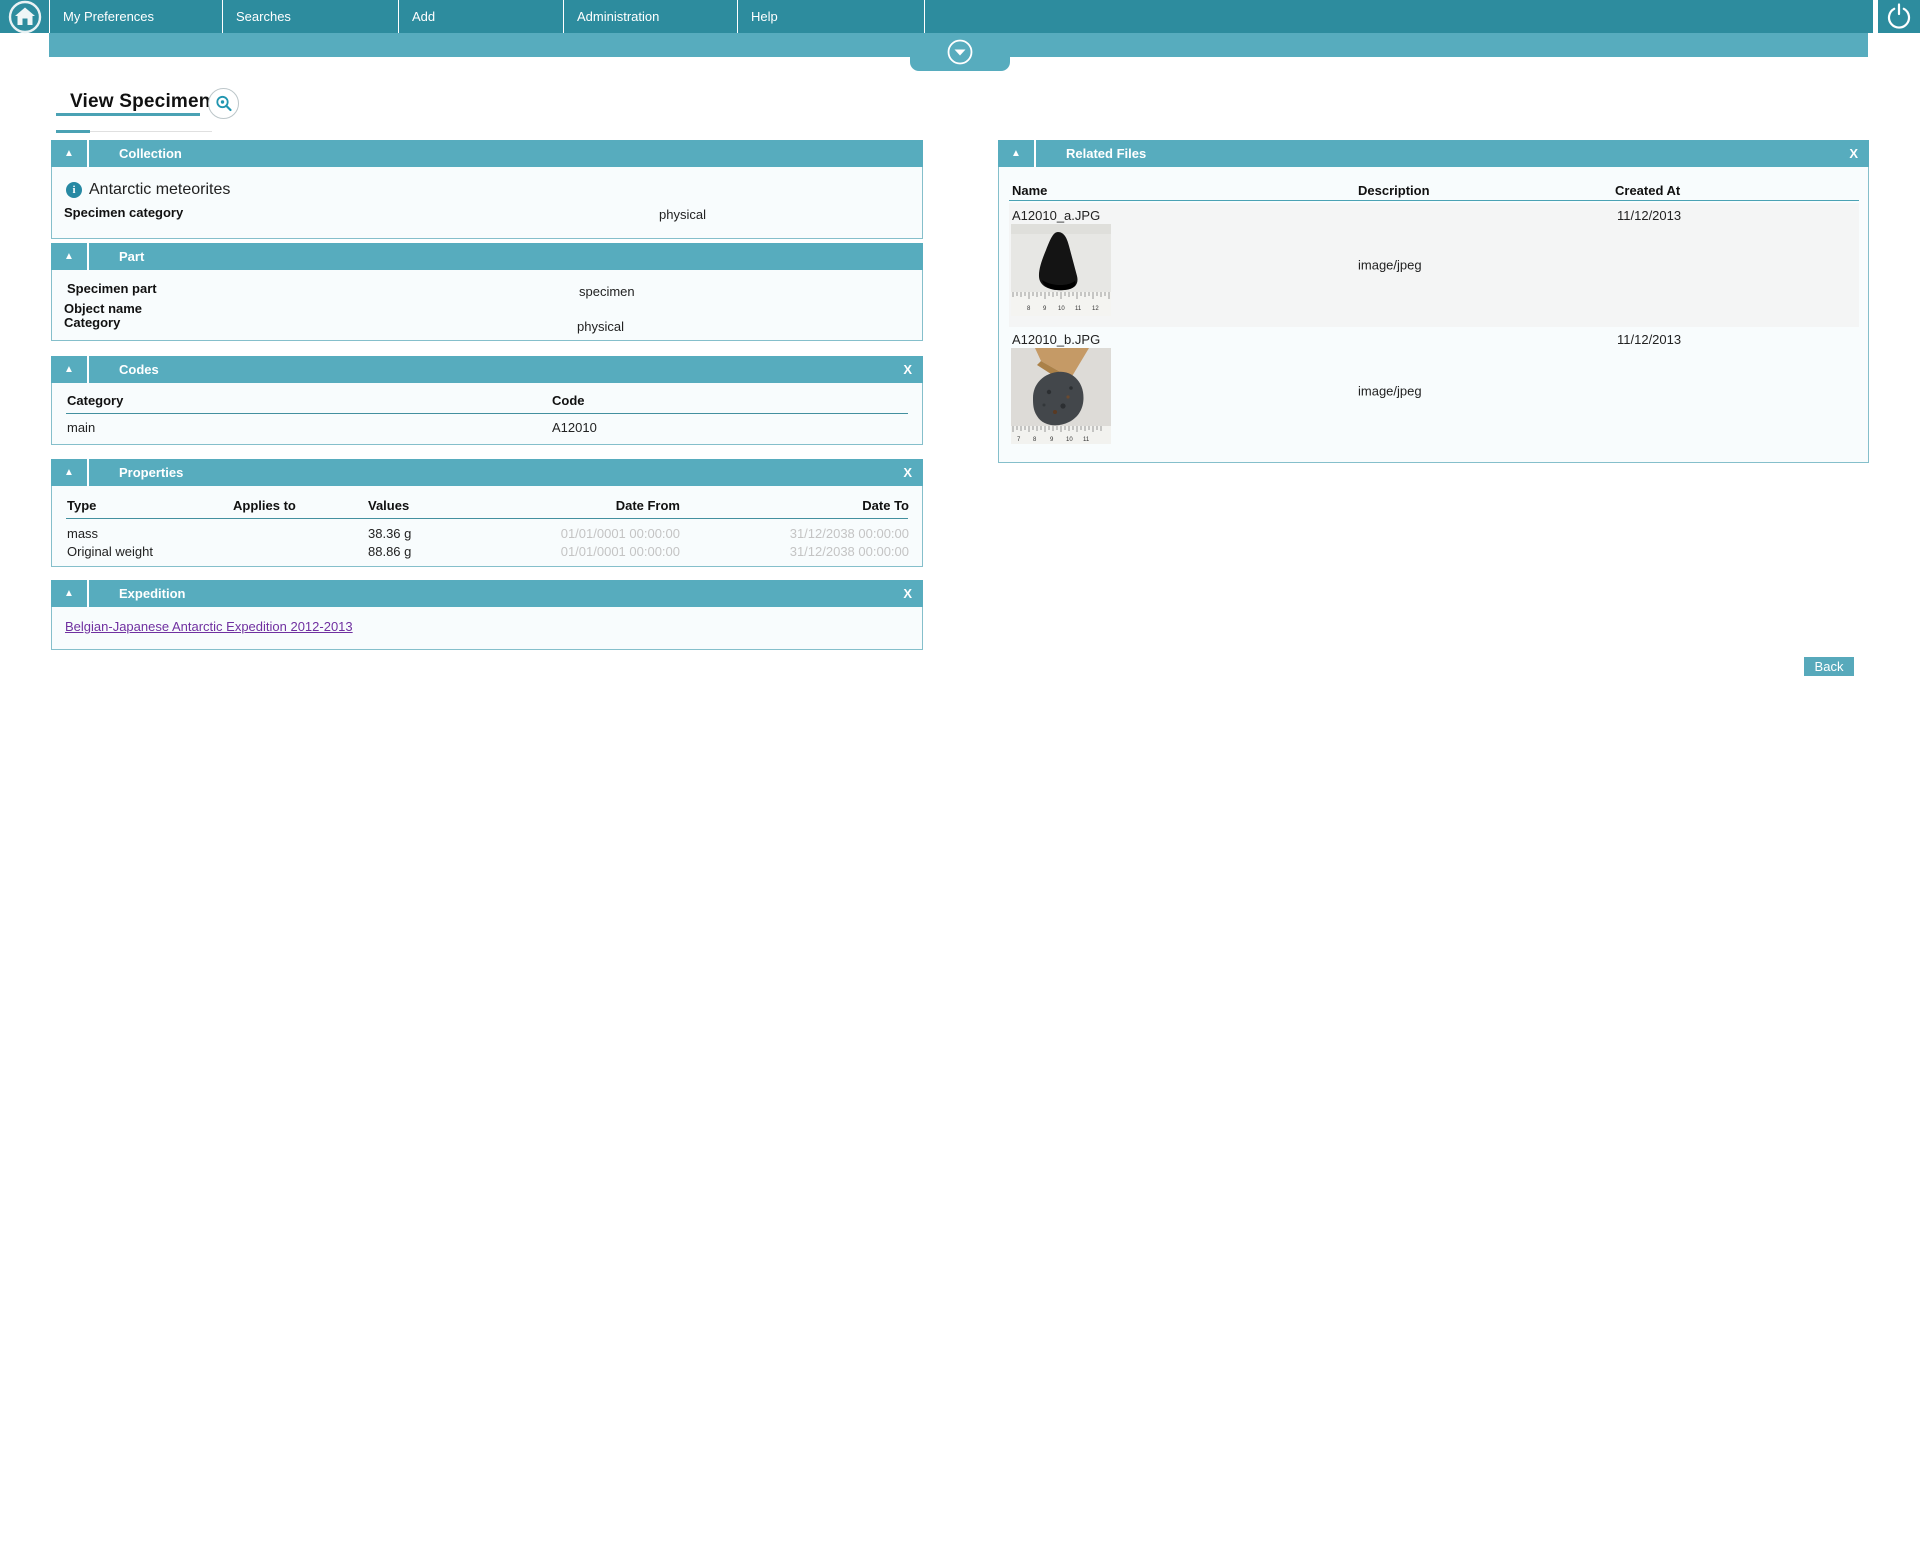 The image size is (1920, 1544). I want to click on panel-collection-title: Collection, so click(150, 153).